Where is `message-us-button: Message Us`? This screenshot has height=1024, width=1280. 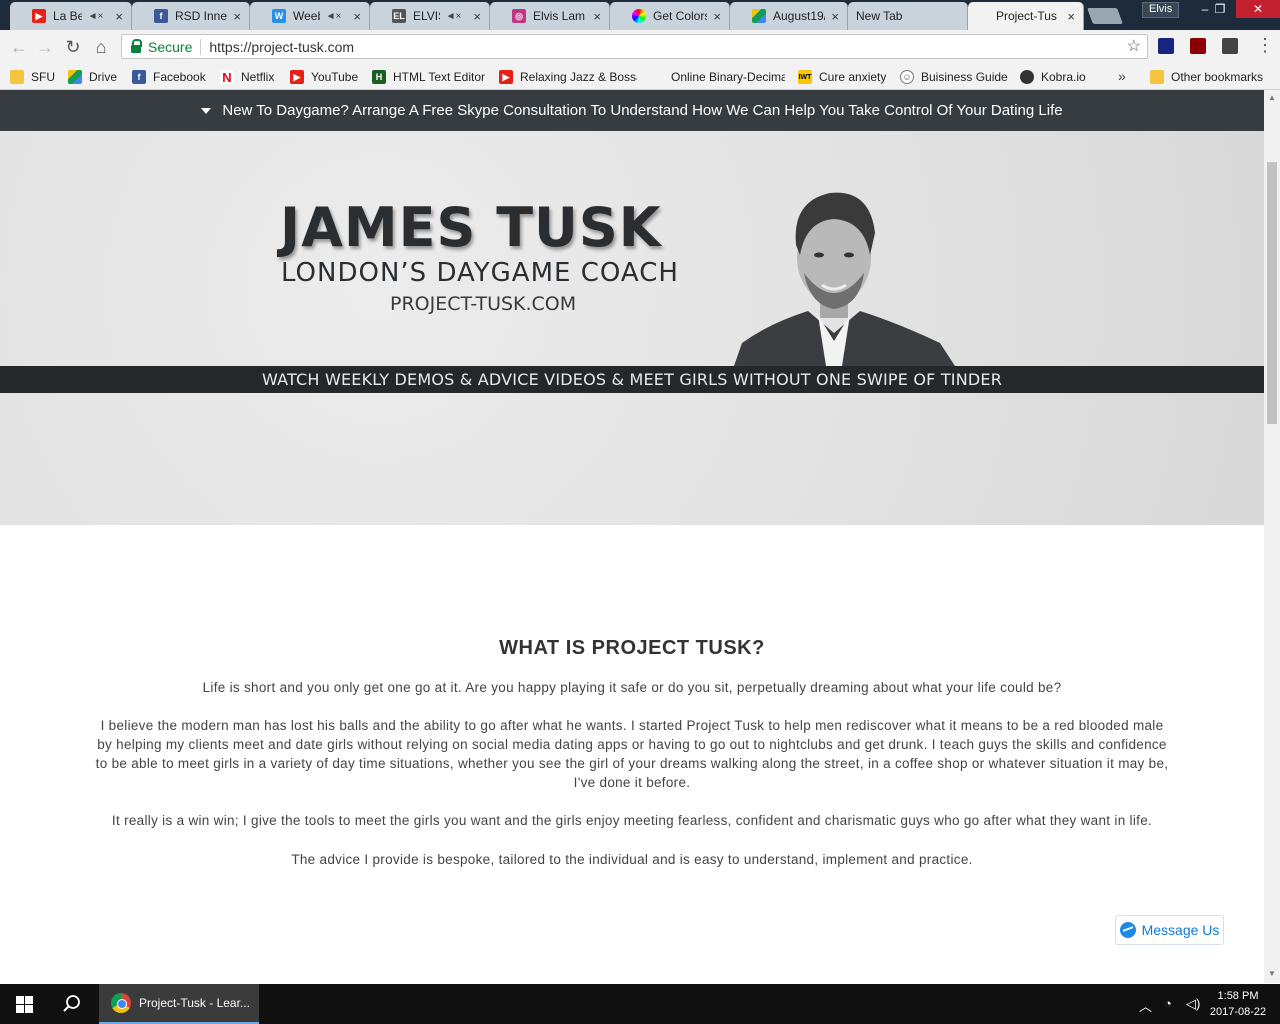
message-us-button: Message Us is located at coordinates (1169, 930).